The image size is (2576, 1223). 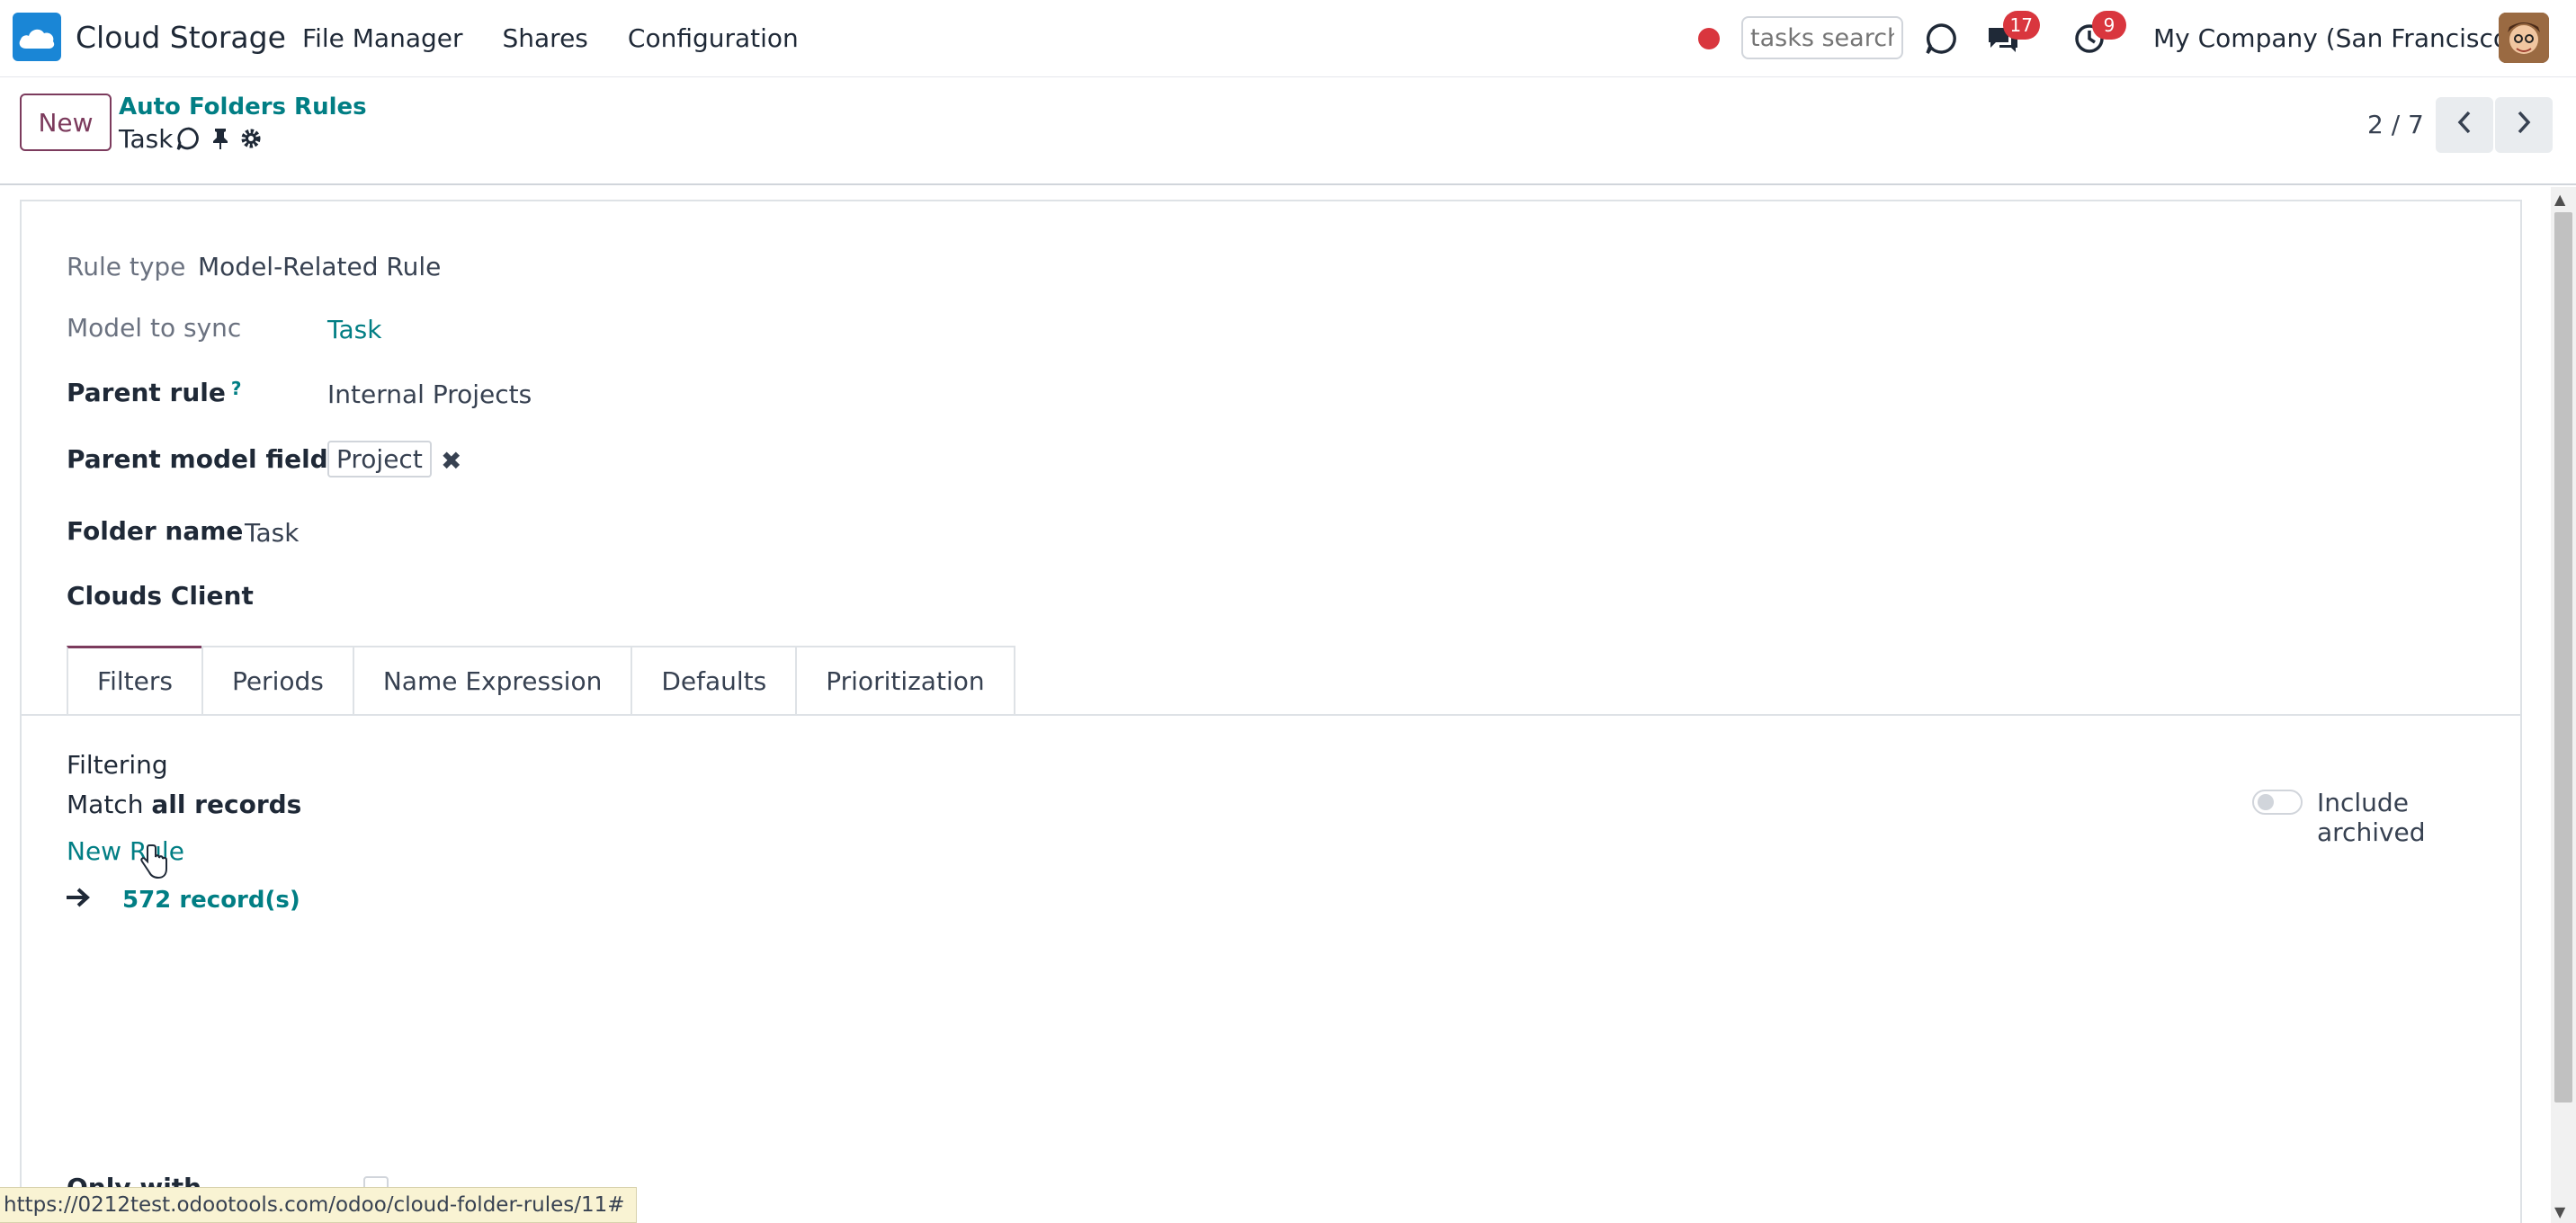 I want to click on messages-badge: 17, so click(x=2021, y=25).